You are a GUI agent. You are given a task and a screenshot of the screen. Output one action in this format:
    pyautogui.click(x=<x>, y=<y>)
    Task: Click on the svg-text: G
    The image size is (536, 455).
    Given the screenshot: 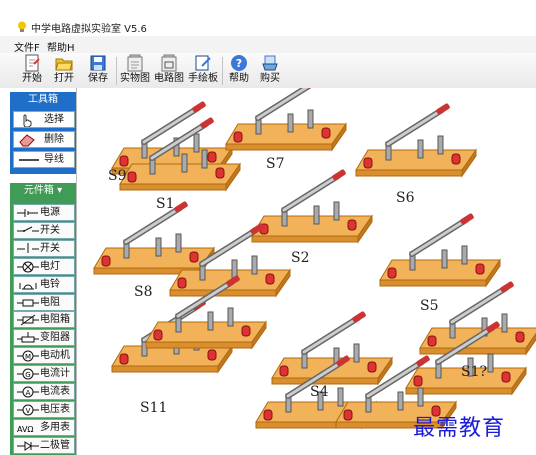 What is the action you would take?
    pyautogui.click(x=27, y=375)
    